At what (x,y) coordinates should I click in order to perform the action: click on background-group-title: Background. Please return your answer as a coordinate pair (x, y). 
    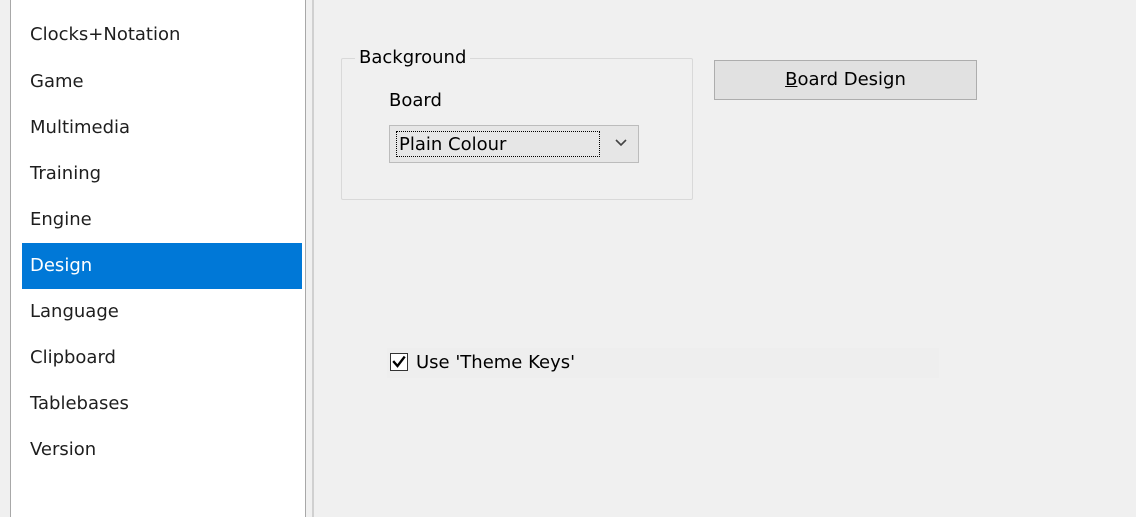
    Looking at the image, I should click on (413, 58).